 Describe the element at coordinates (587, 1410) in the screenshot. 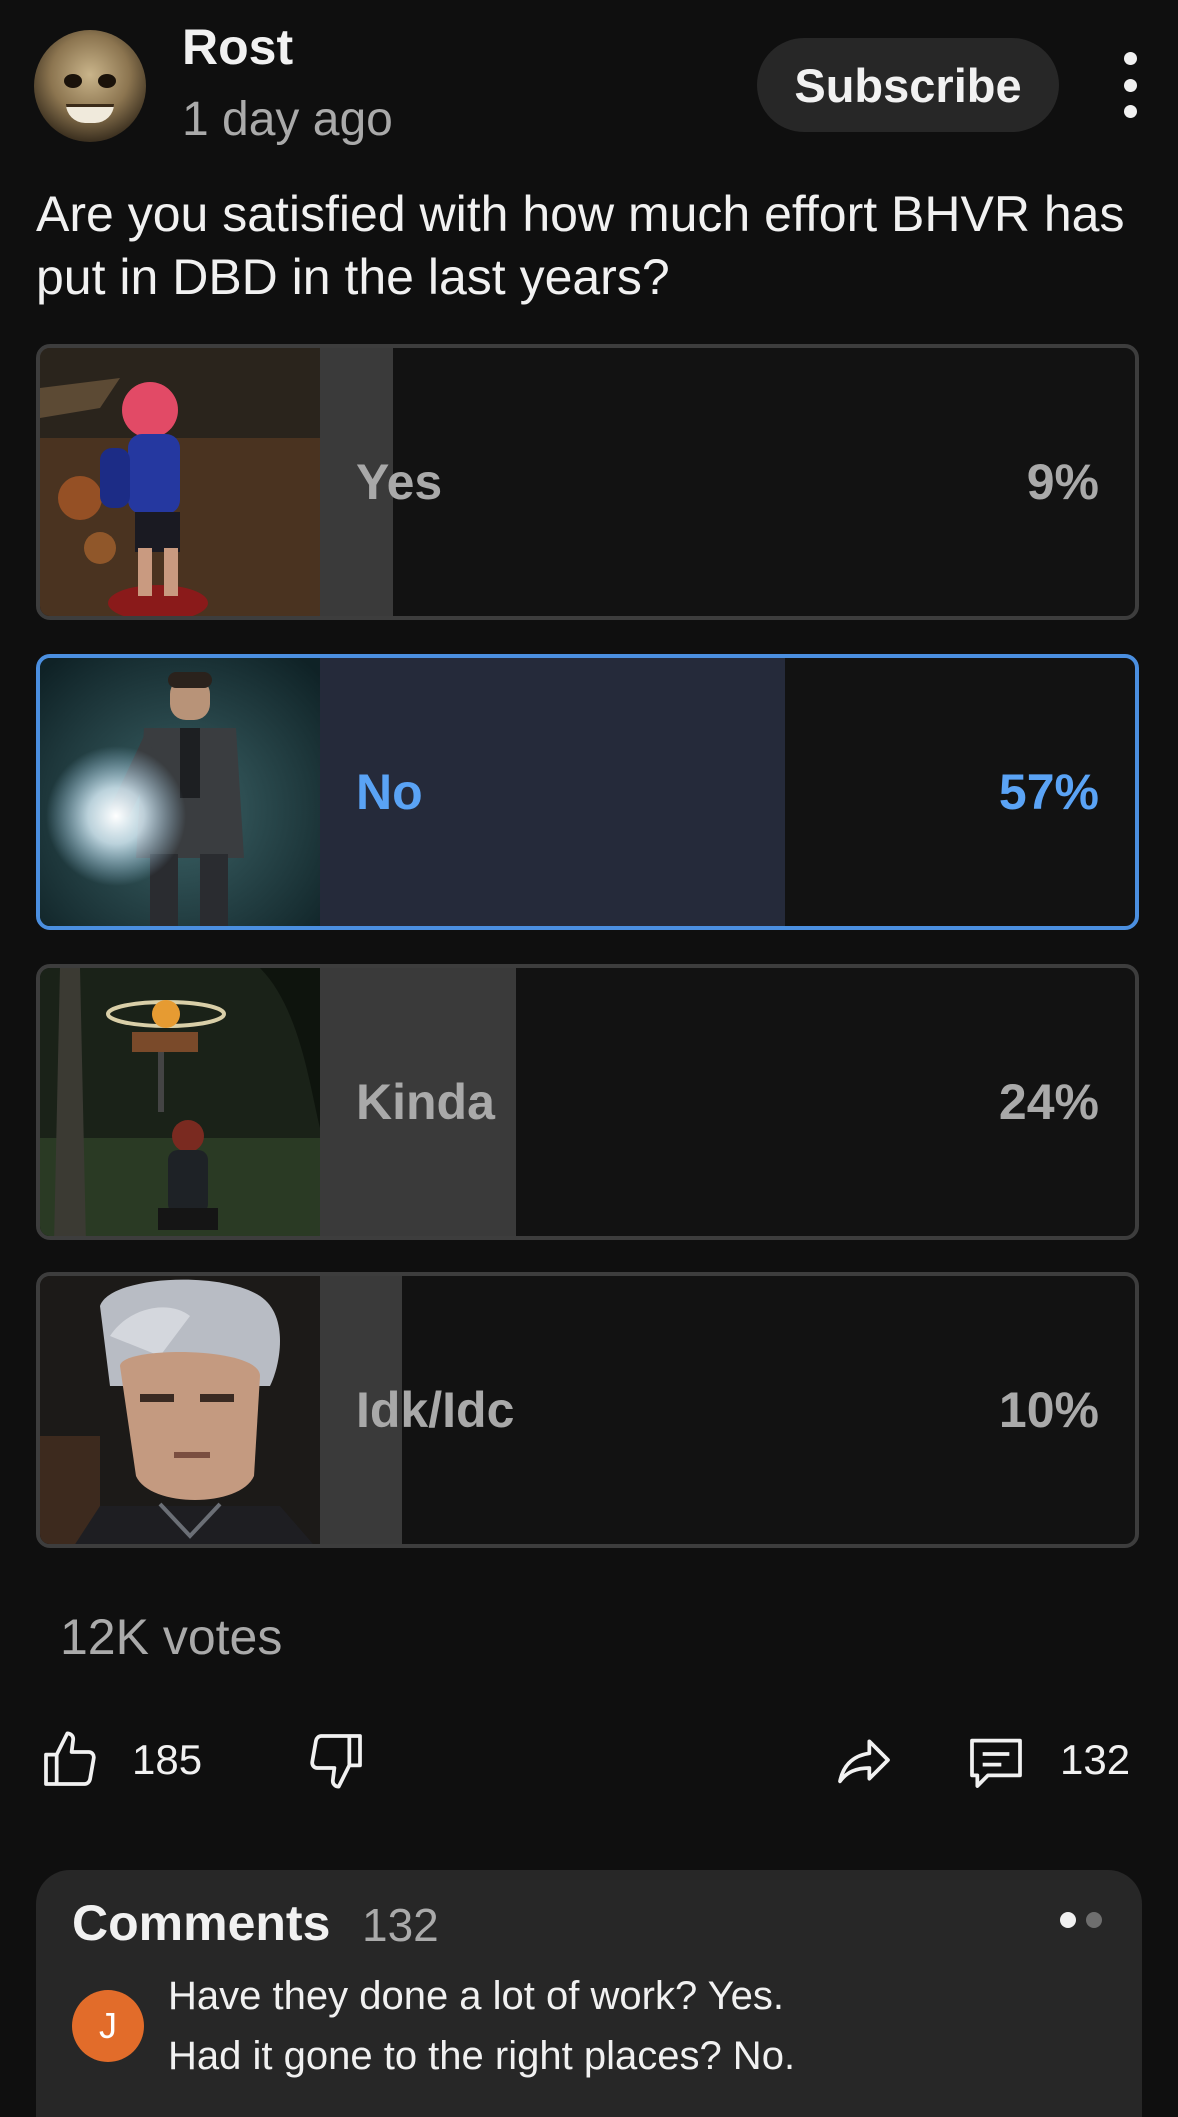

I see `poll-option-idk-idc: Idk/Idc 10%` at that location.